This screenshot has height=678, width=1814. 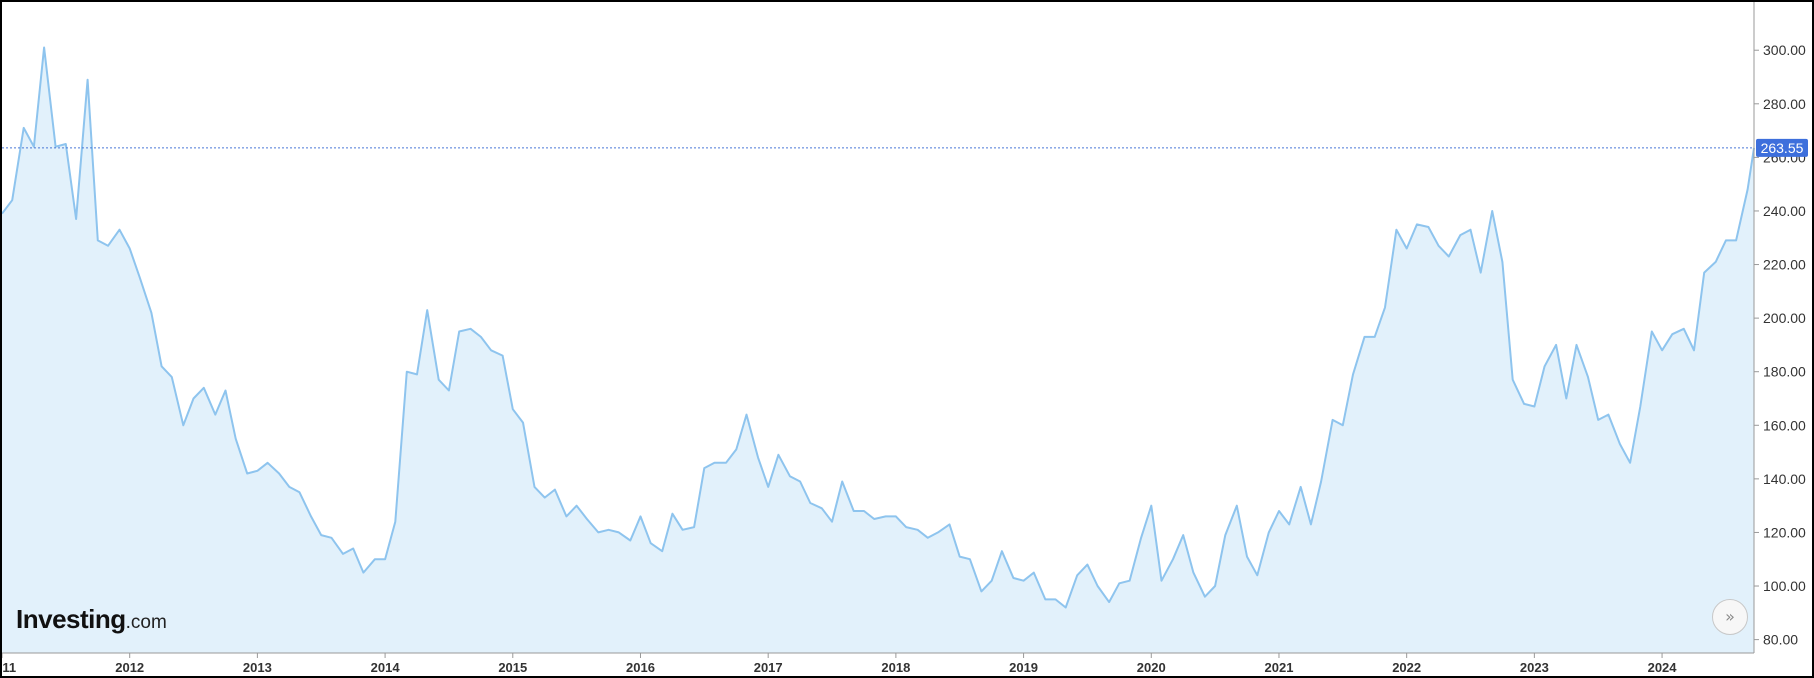 What do you see at coordinates (386, 667) in the screenshot?
I see `x-tick-label: 2014` at bounding box center [386, 667].